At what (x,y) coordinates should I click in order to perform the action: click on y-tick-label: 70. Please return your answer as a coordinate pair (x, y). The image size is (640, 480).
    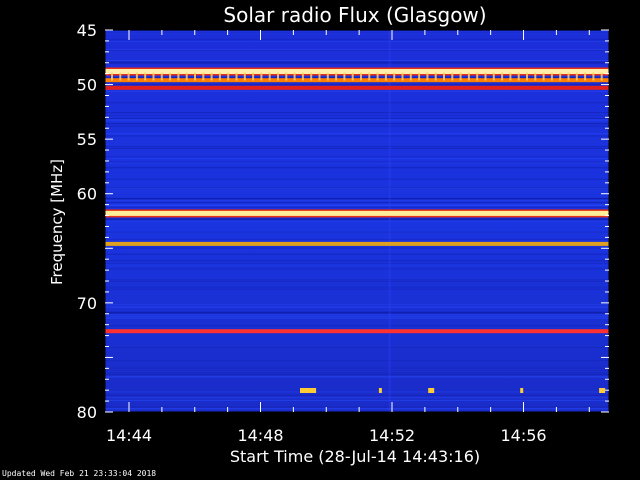
    Looking at the image, I should click on (87, 303).